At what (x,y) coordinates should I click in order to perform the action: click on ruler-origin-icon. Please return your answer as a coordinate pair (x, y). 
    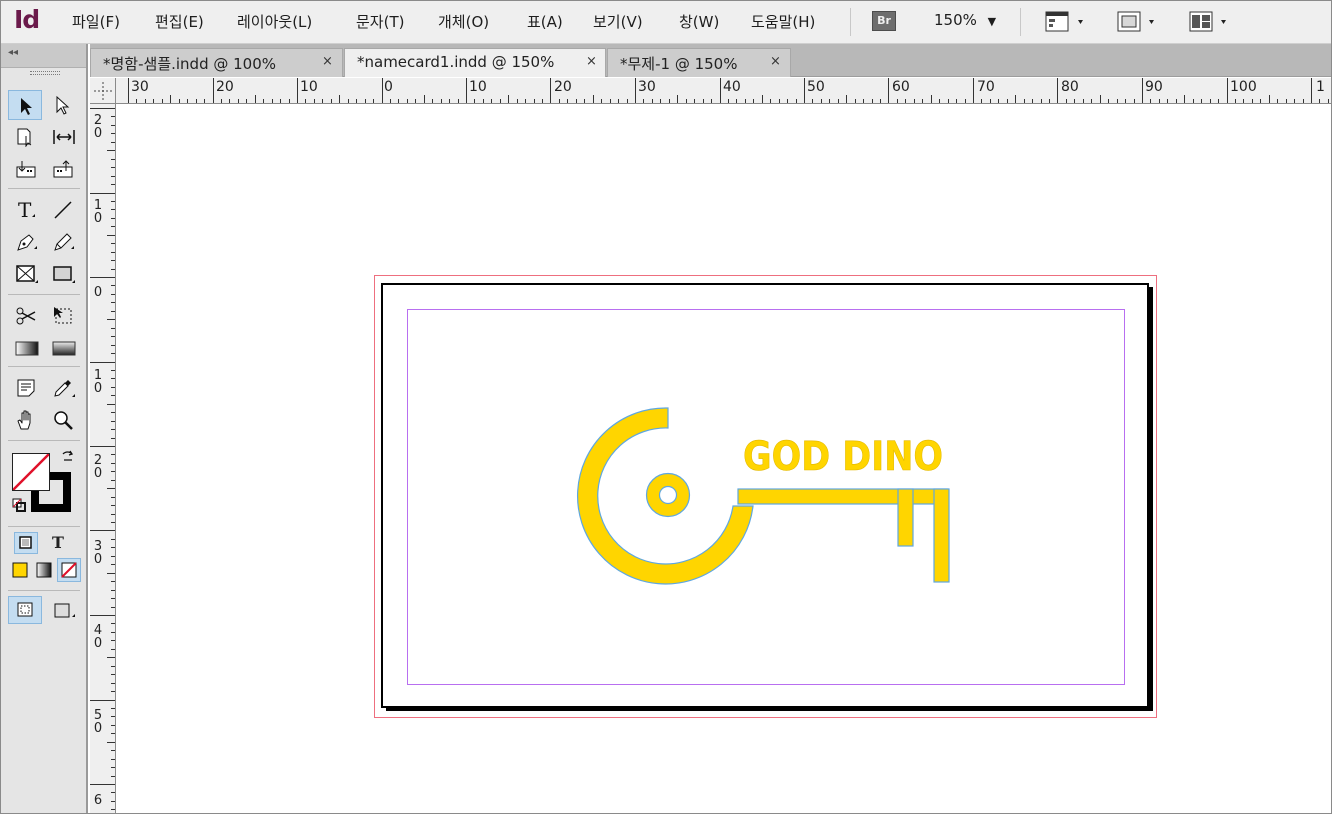
    Looking at the image, I should click on (103, 91).